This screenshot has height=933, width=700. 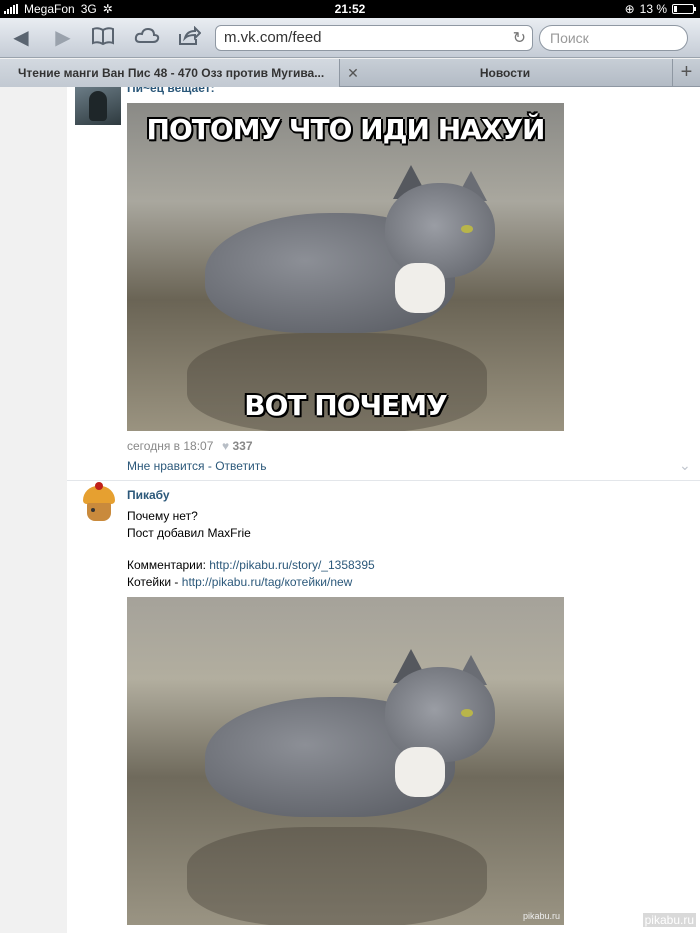 What do you see at coordinates (148, 495) in the screenshot?
I see `post-author: Пикабу` at bounding box center [148, 495].